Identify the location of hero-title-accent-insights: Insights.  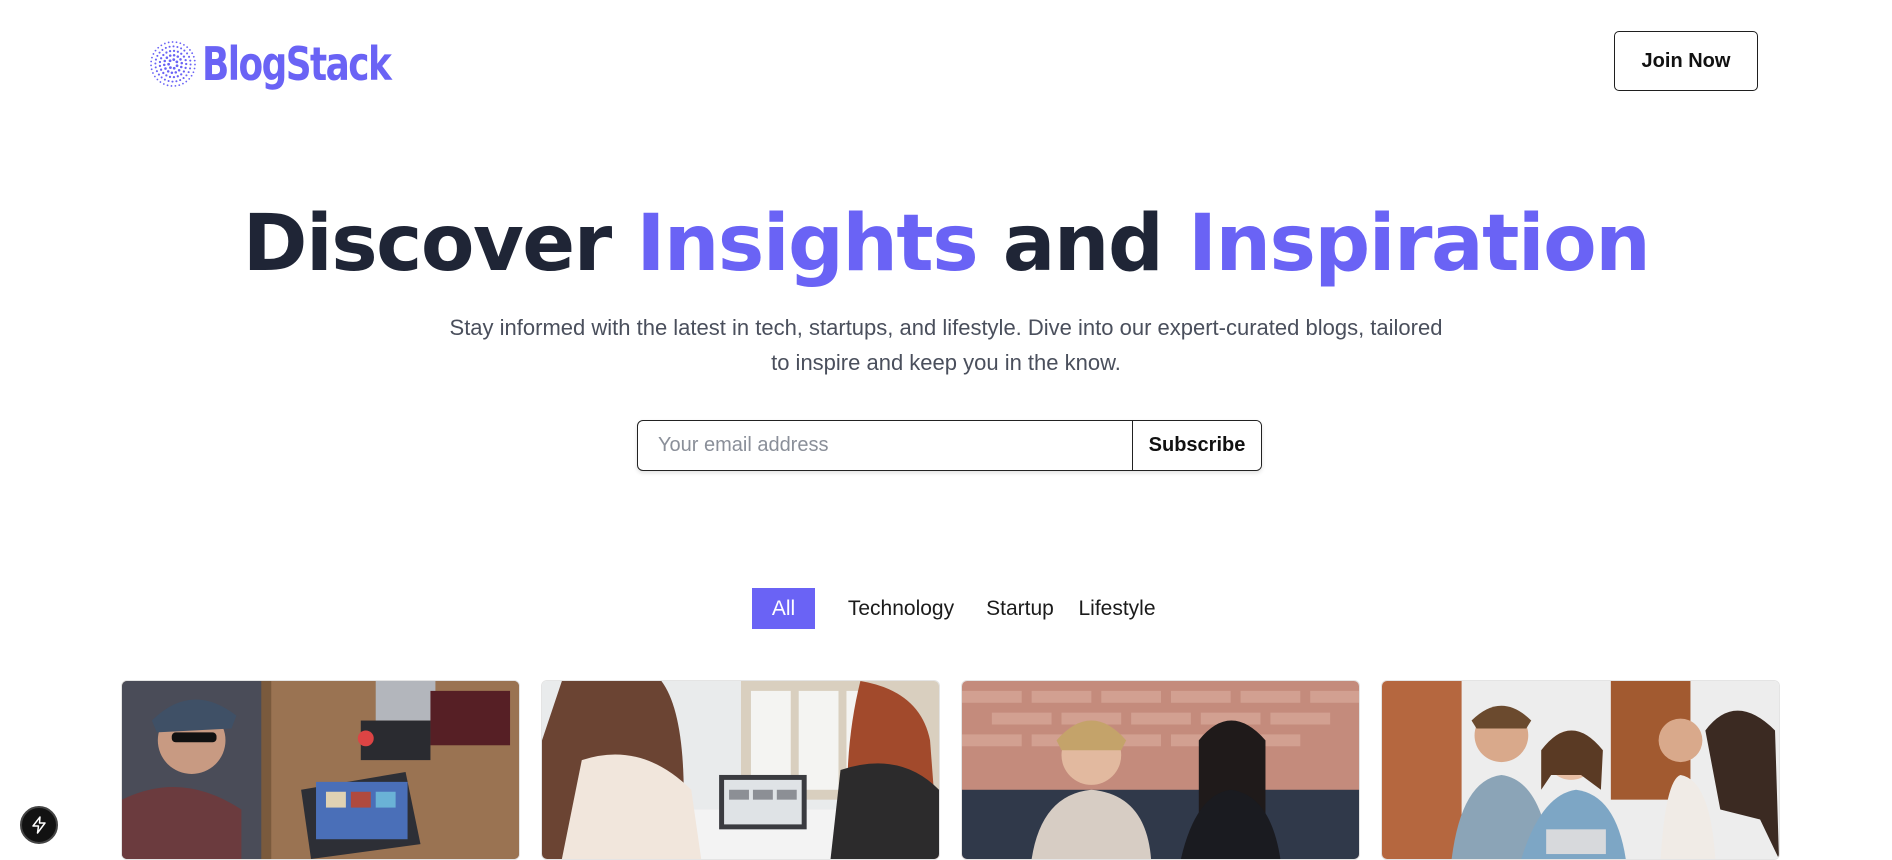
(807, 244).